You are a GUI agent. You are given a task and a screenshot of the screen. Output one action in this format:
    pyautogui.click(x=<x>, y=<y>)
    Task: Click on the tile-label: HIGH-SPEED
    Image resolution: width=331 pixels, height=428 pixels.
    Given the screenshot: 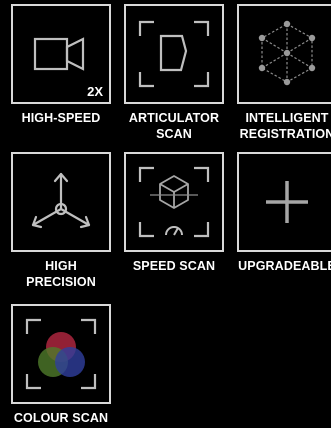 What is the action you would take?
    pyautogui.click(x=61, y=118)
    